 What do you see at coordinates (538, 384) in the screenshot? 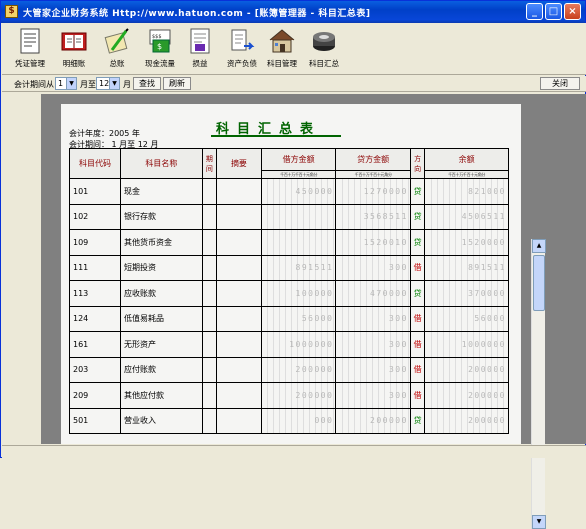
I see `vertical-scrollbar: ▲ ▼` at bounding box center [538, 384].